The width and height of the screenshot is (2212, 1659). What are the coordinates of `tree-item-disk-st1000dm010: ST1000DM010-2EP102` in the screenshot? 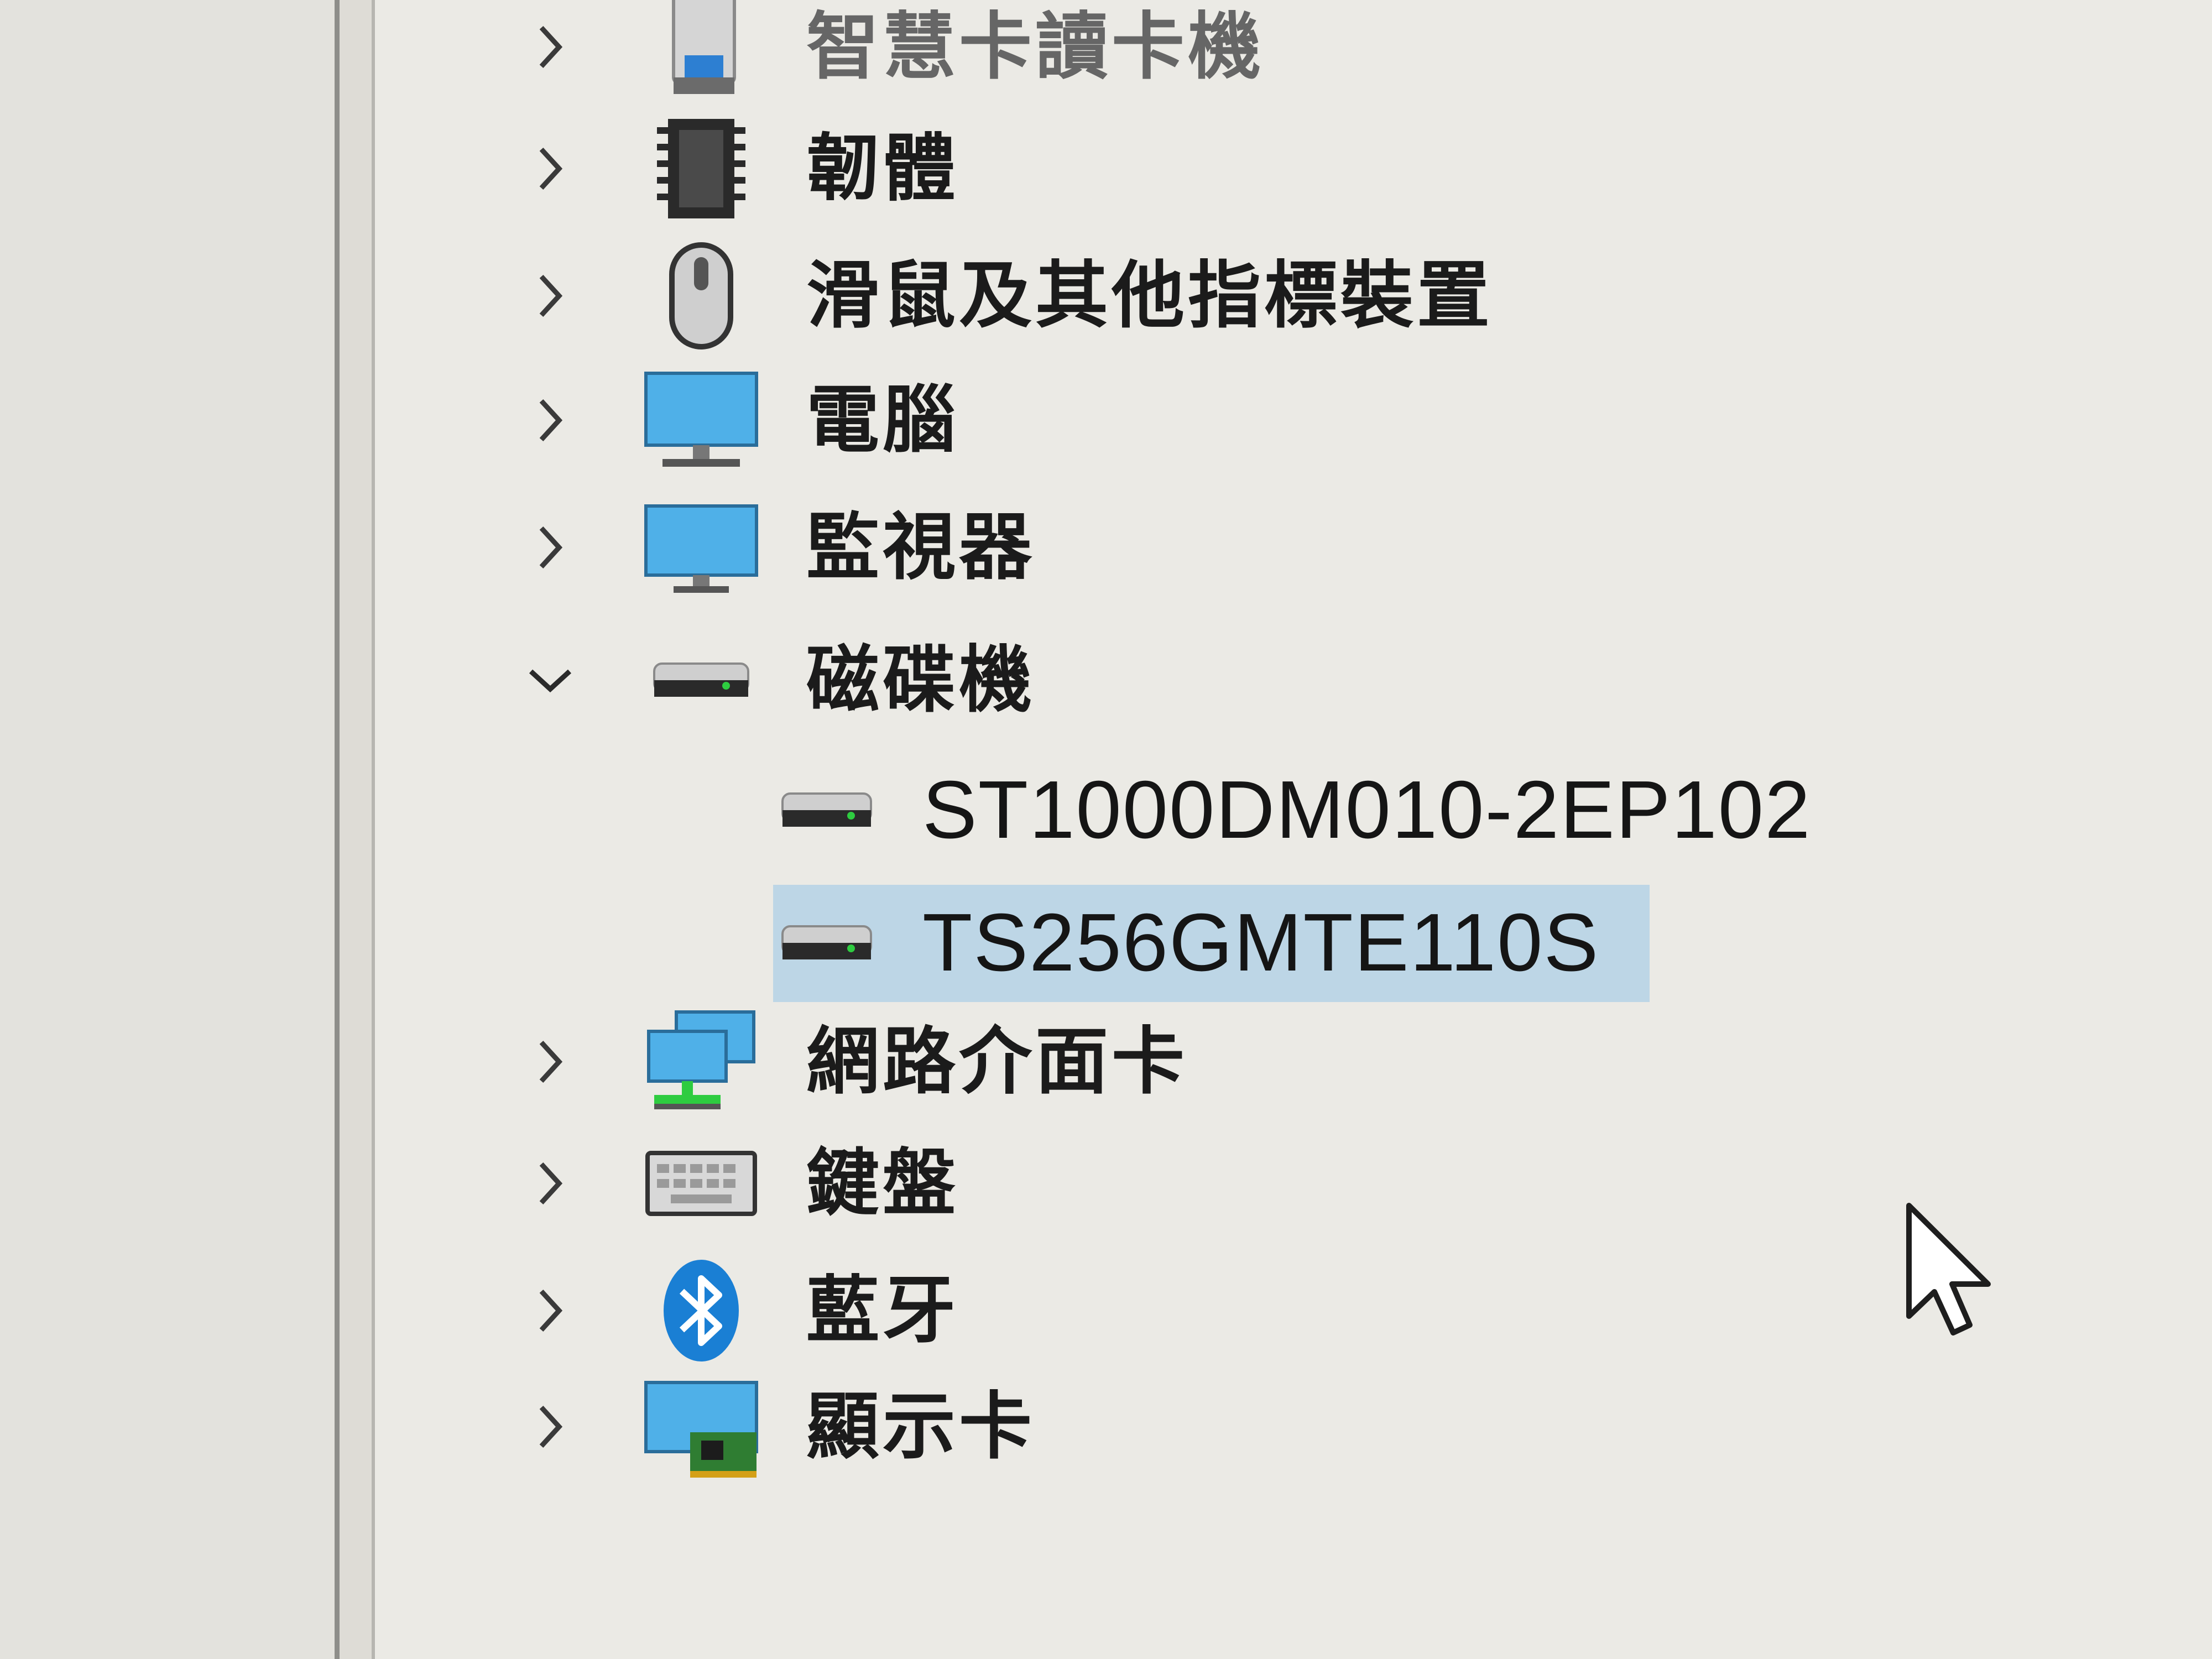 It's located at (1293, 810).